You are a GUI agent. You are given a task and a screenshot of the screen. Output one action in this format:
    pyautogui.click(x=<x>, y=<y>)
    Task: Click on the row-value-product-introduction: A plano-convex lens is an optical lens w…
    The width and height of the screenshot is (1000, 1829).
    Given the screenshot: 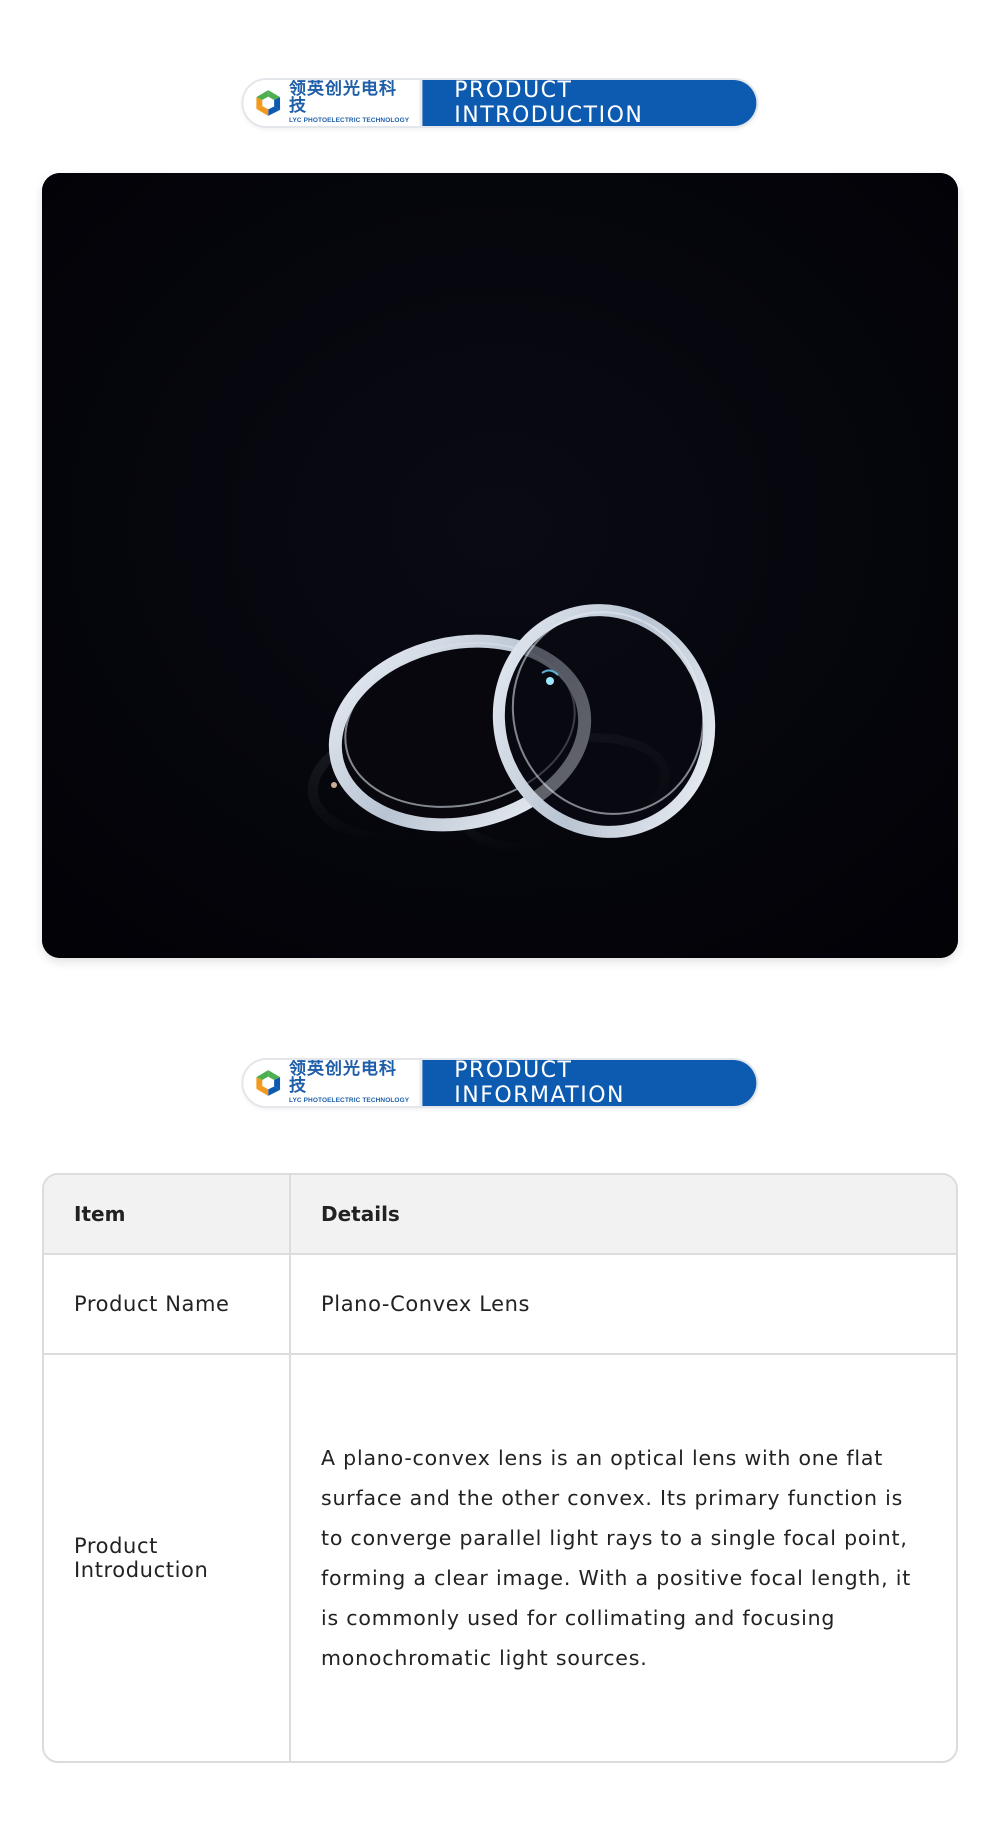 What is the action you would take?
    pyautogui.click(x=616, y=1558)
    